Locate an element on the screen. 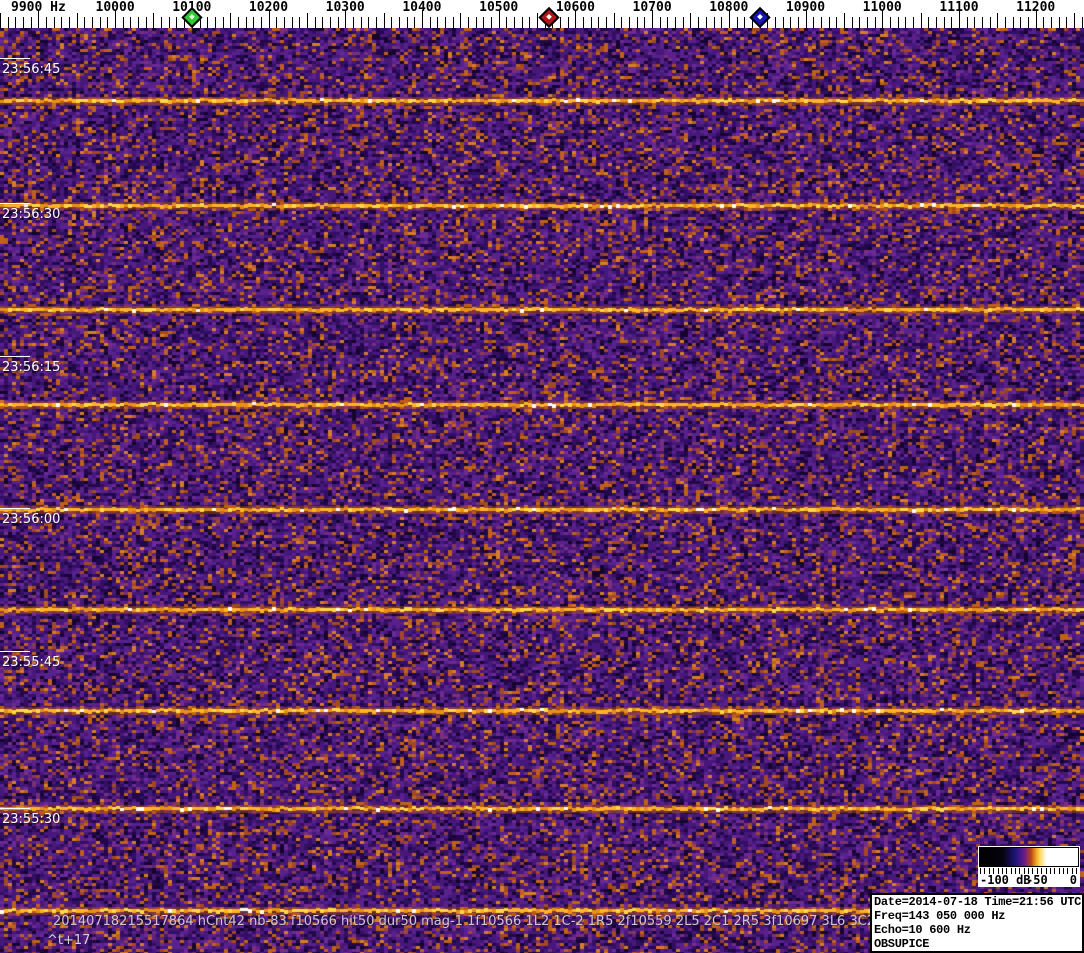 The image size is (1084, 953). info-line-2: Echo=10 600 Hz is located at coordinates (922, 930).